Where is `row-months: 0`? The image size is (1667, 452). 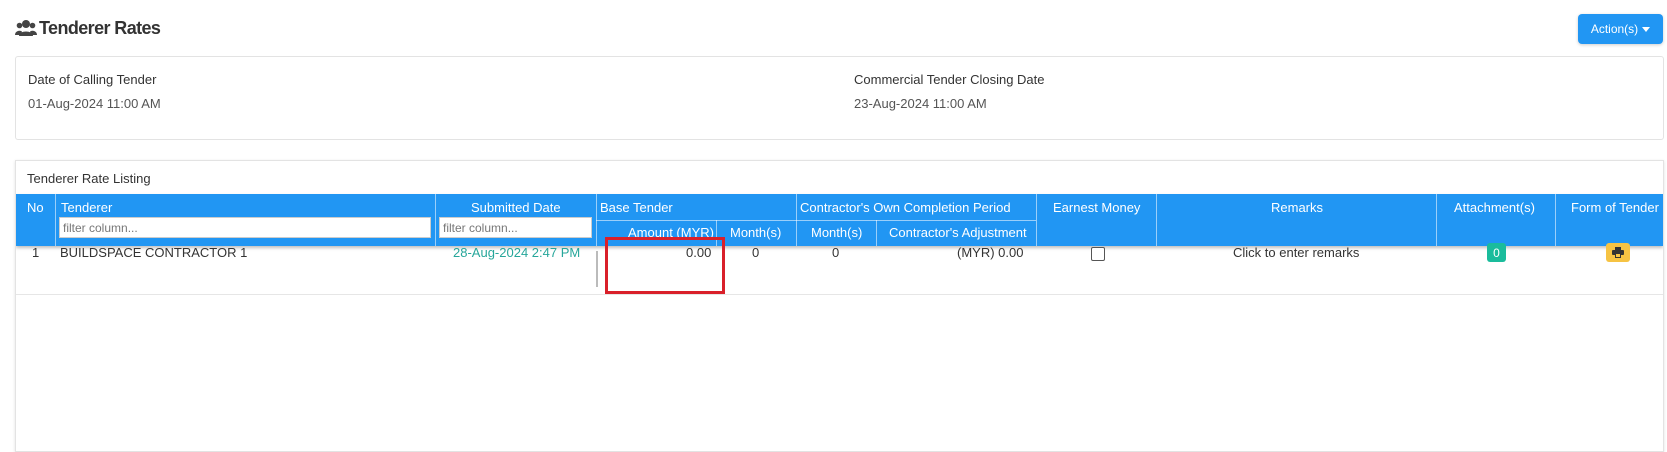 row-months: 0 is located at coordinates (755, 252).